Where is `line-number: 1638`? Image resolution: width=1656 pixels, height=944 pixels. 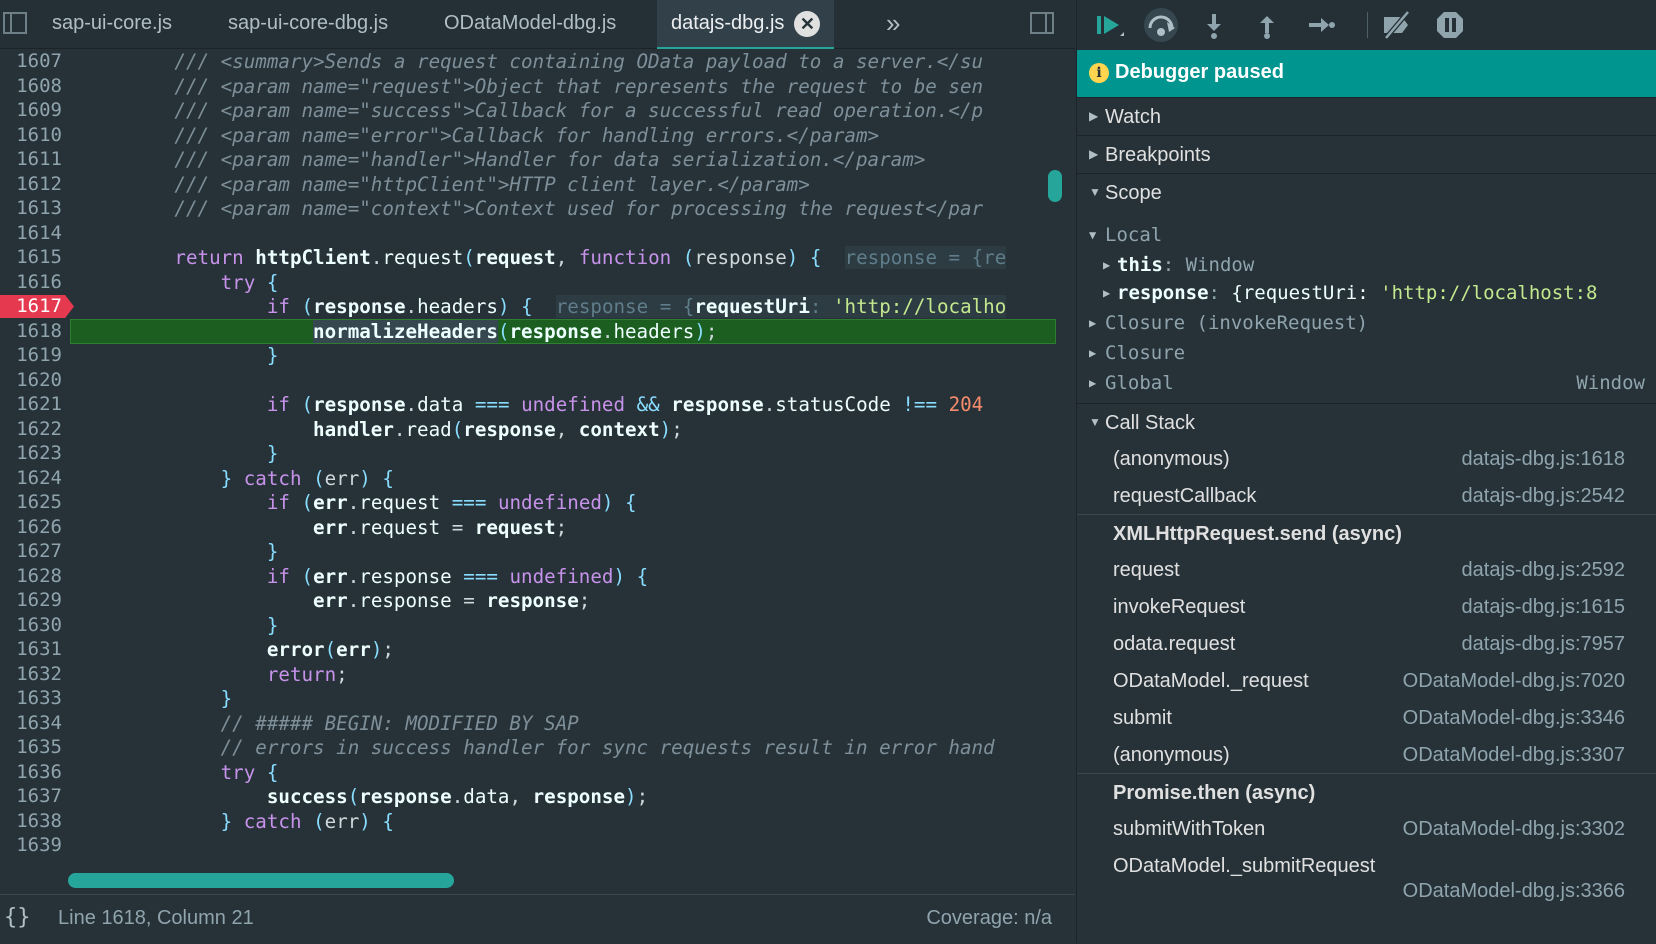
line-number: 1638 is located at coordinates (31, 822).